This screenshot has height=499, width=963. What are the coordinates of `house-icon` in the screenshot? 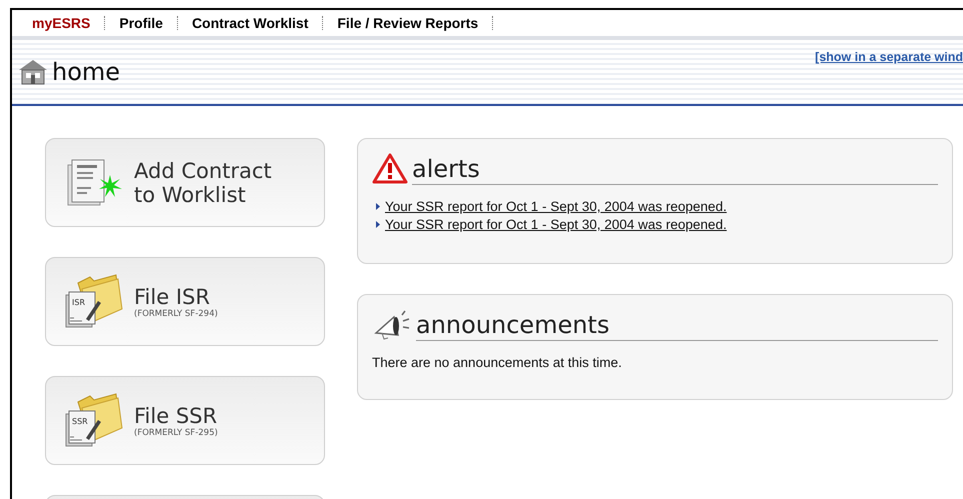 It's located at (33, 72).